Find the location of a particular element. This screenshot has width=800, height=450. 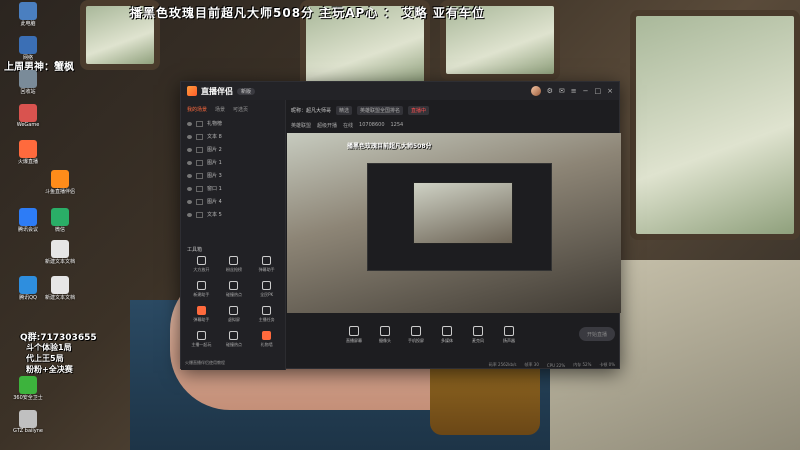

scene-item: 图片 3 is located at coordinates (233, 175).